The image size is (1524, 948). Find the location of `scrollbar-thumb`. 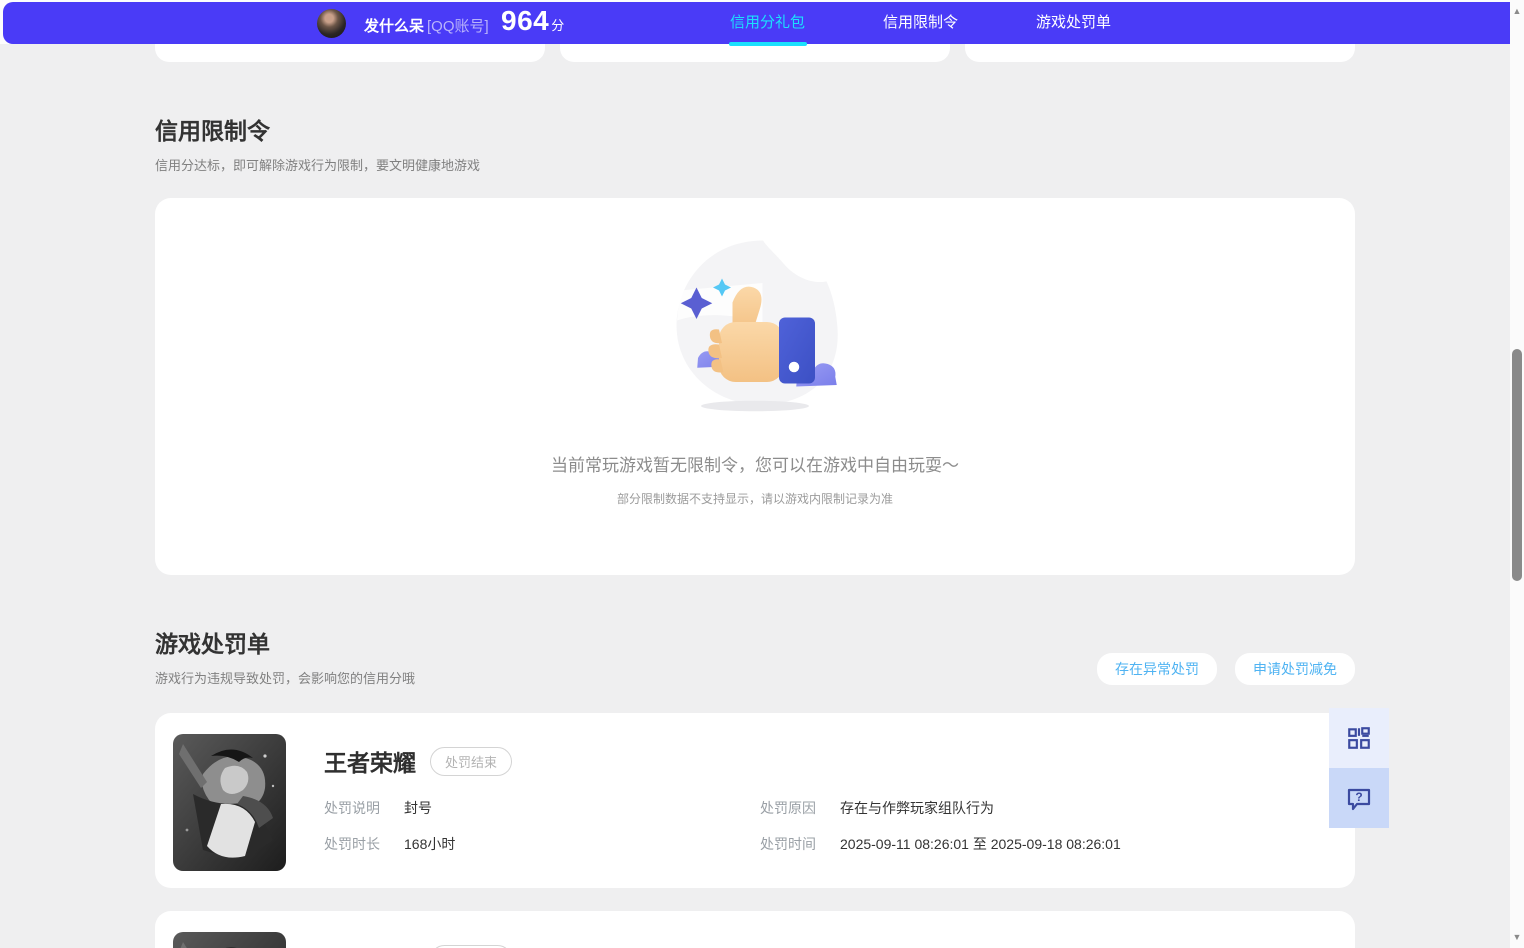

scrollbar-thumb is located at coordinates (1517, 465).